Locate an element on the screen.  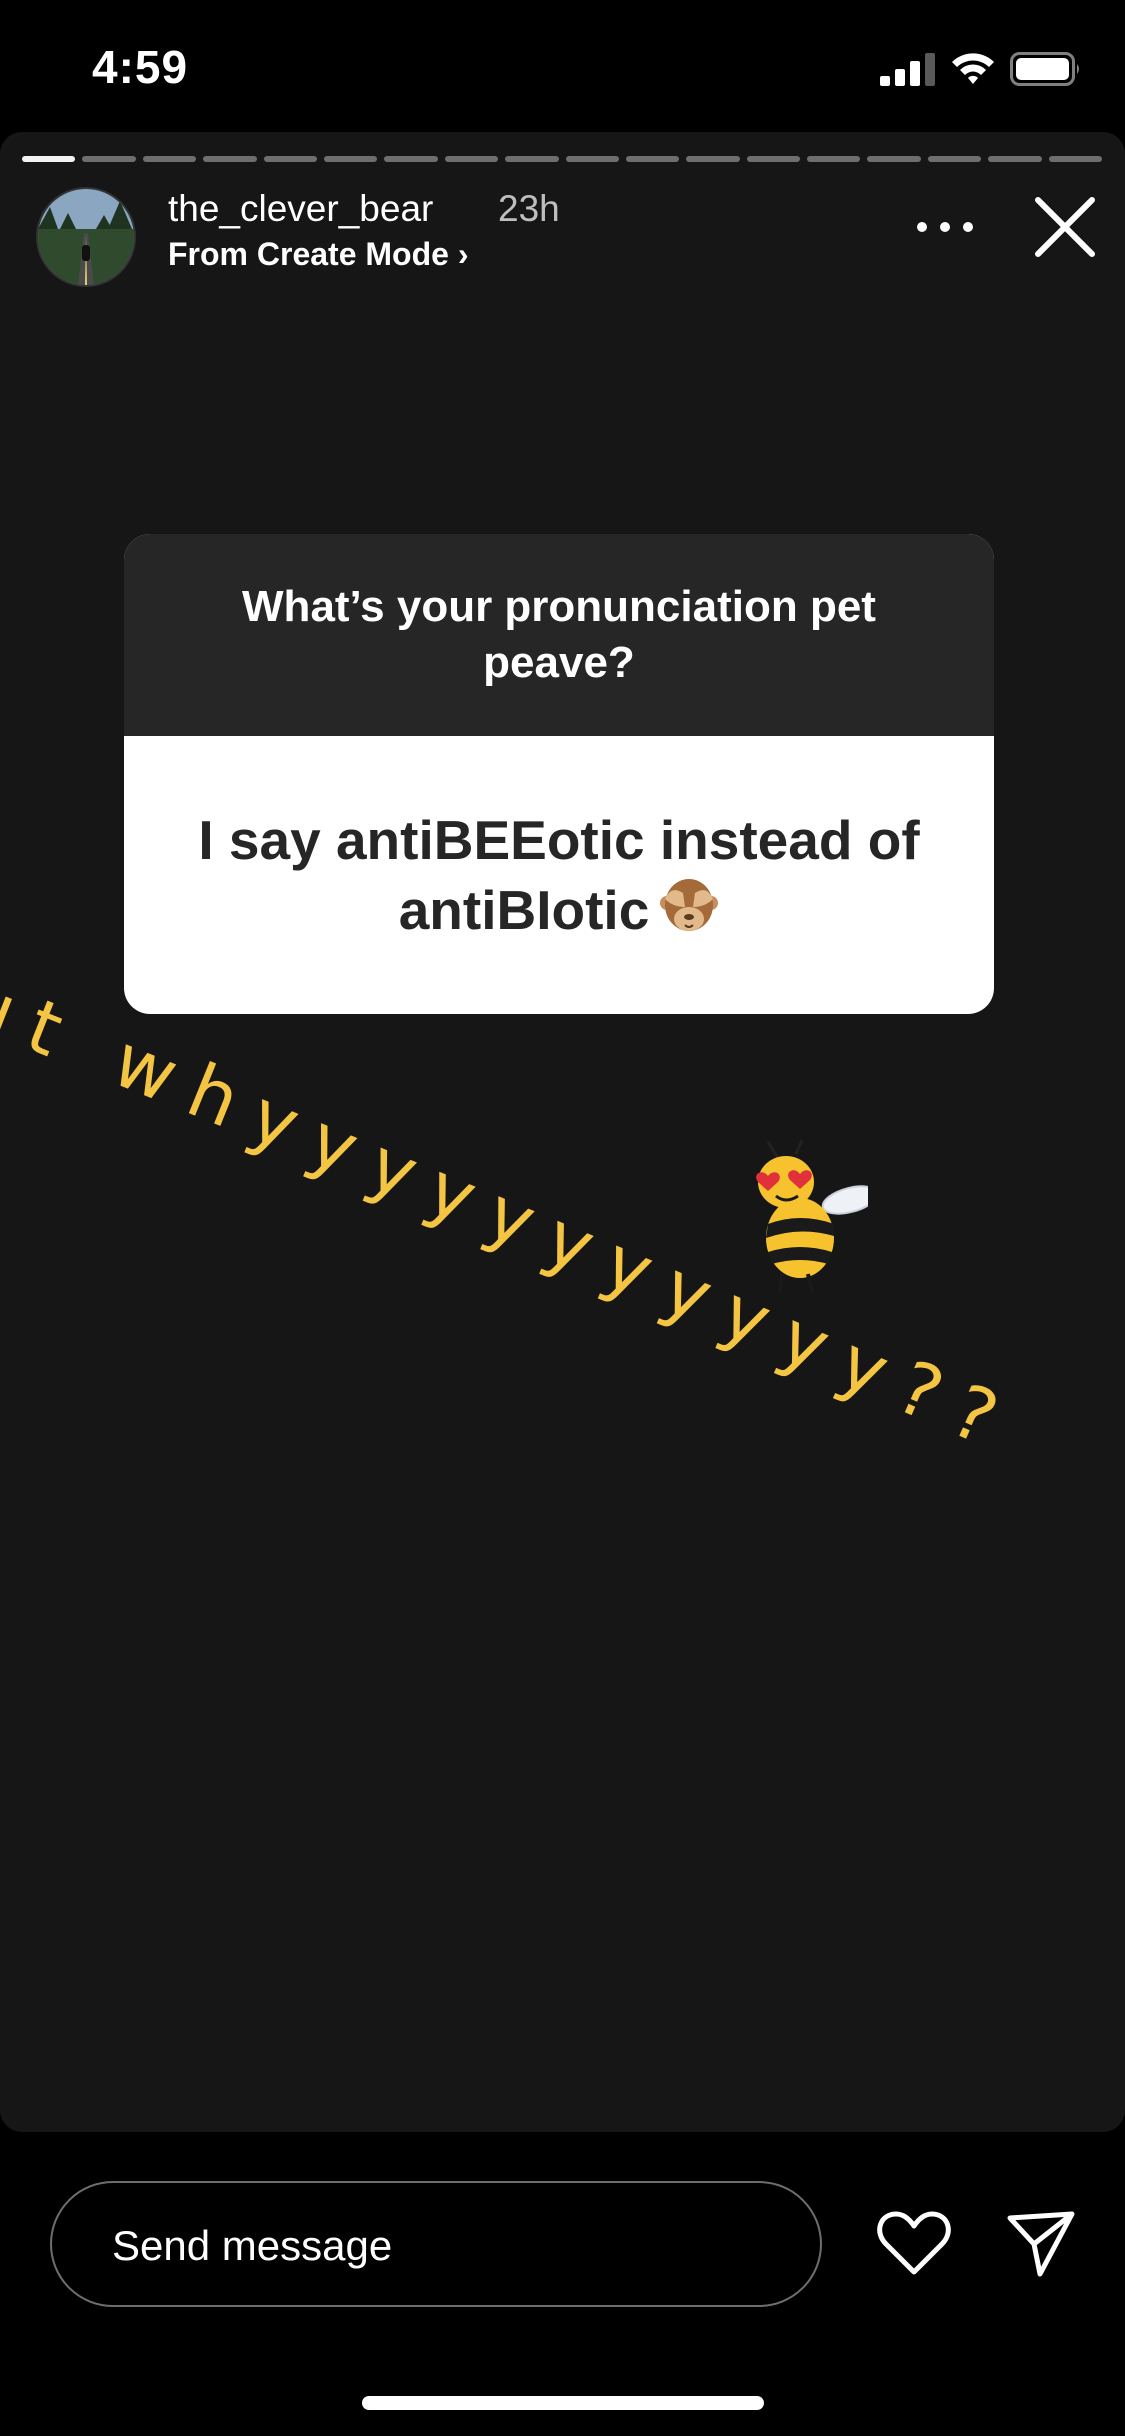
cellular-signal-icon is located at coordinates (907, 69).